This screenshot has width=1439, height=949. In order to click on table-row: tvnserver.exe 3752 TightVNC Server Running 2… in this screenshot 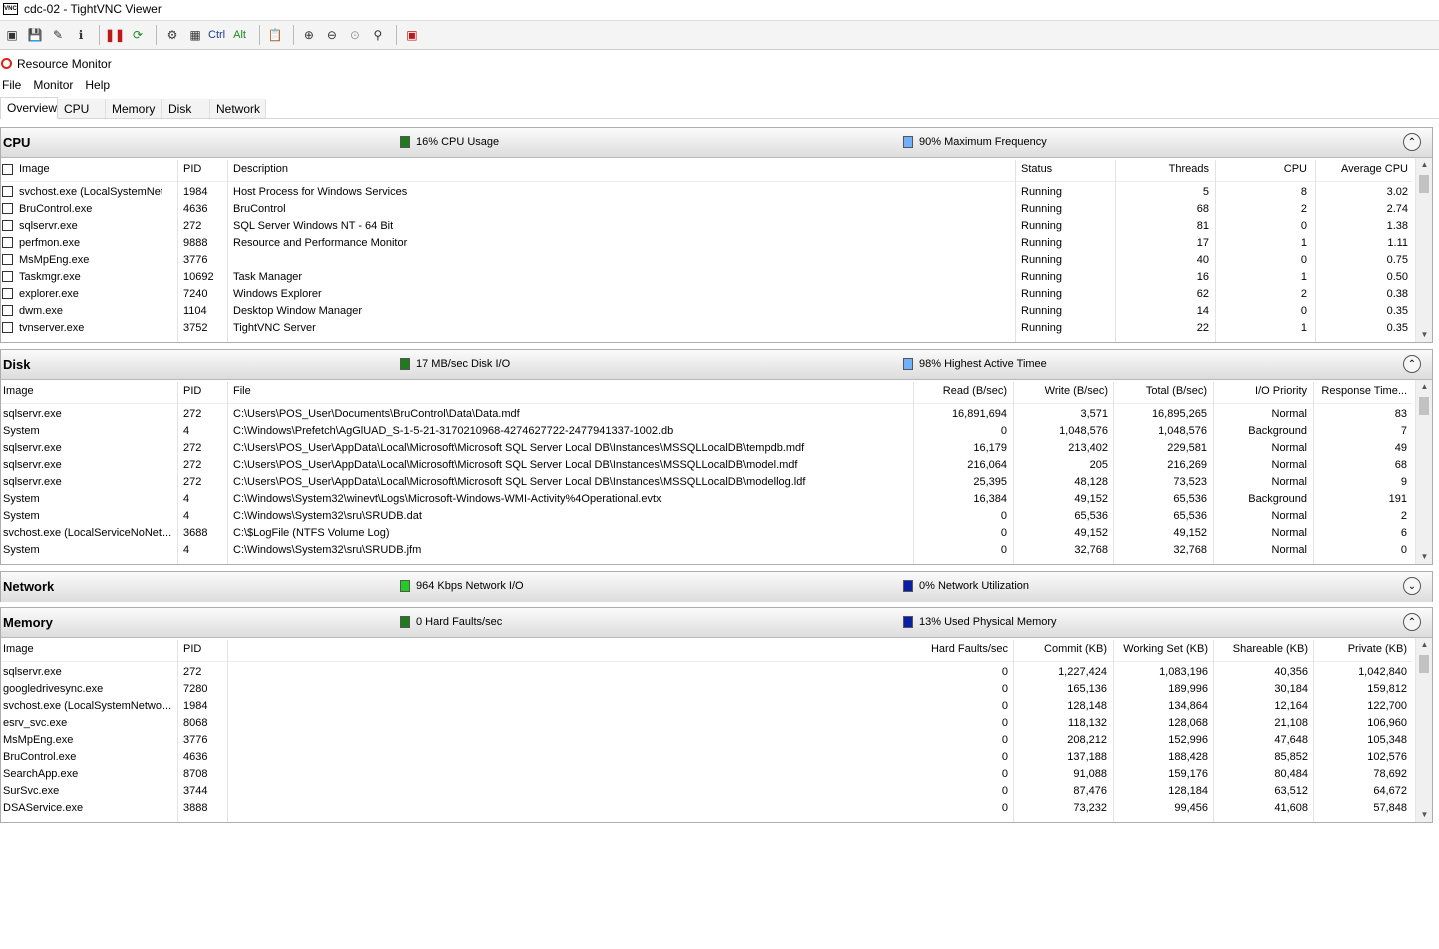, I will do `click(706, 328)`.